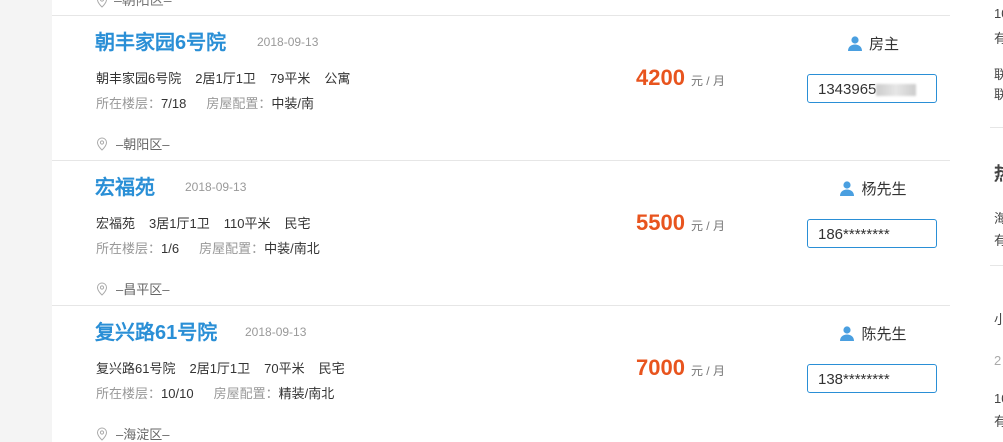 This screenshot has width=1003, height=442. I want to click on floor-config-line: 所在楼层：10/10 房屋配置：精装/南北, so click(225, 392).